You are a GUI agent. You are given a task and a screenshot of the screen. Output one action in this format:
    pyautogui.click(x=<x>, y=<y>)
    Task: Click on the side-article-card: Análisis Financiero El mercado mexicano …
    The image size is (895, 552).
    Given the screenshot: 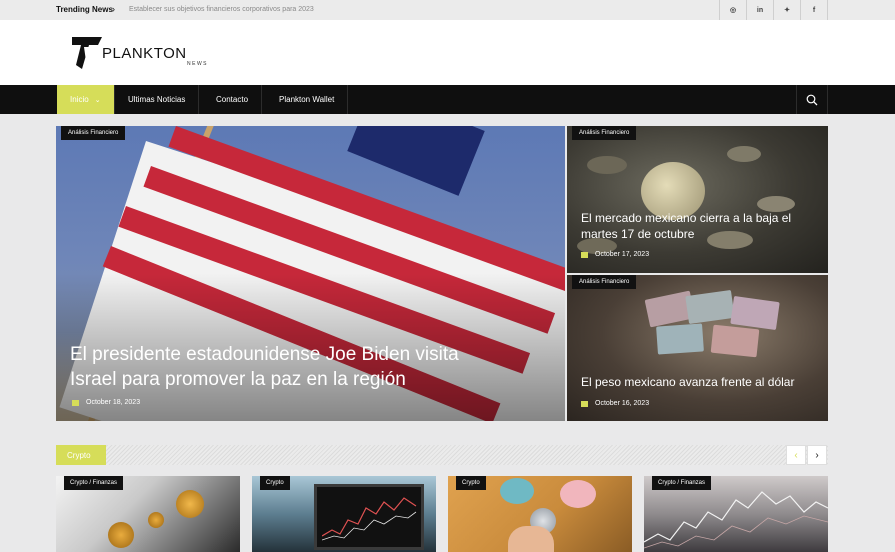 What is the action you would take?
    pyautogui.click(x=697, y=199)
    